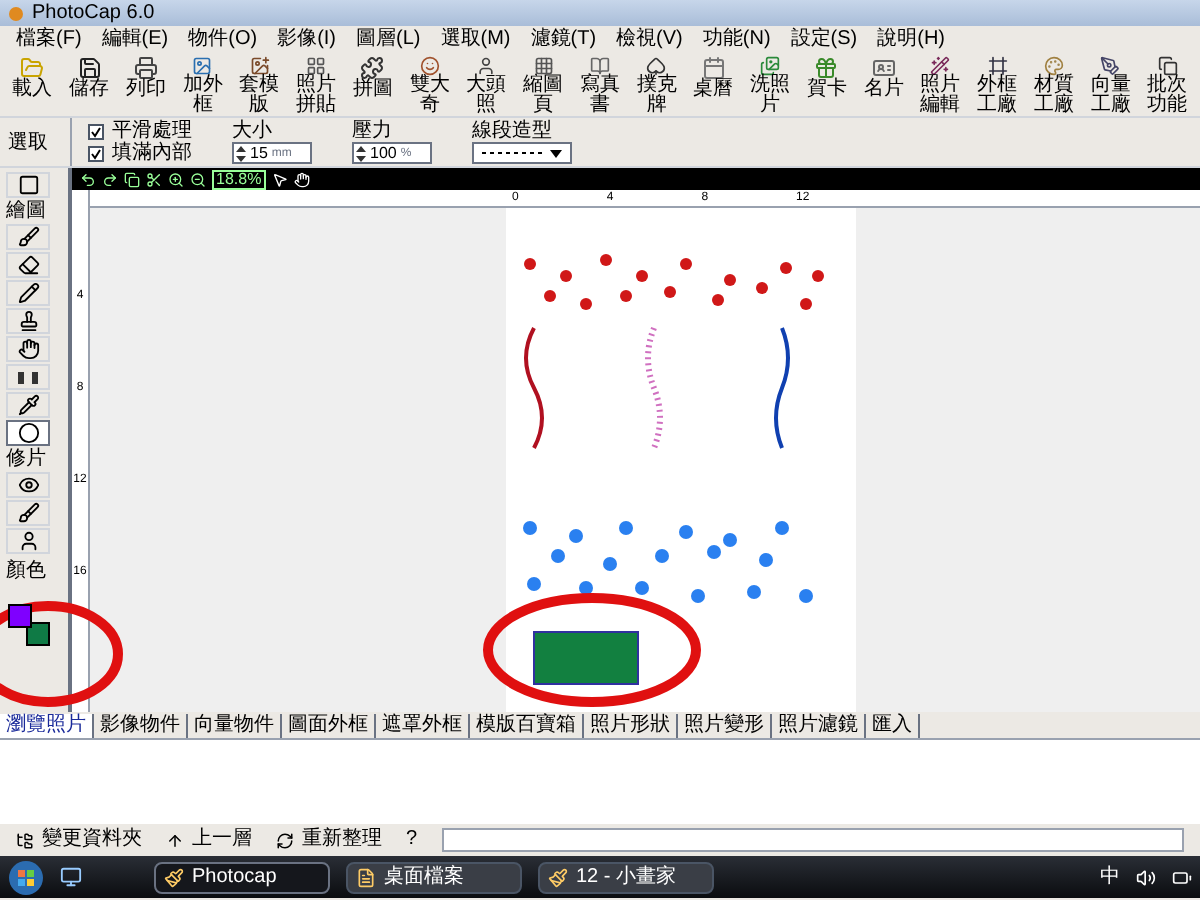 This screenshot has height=900, width=1200. I want to click on toolbar-button: 縮圖頁, so click(543, 85).